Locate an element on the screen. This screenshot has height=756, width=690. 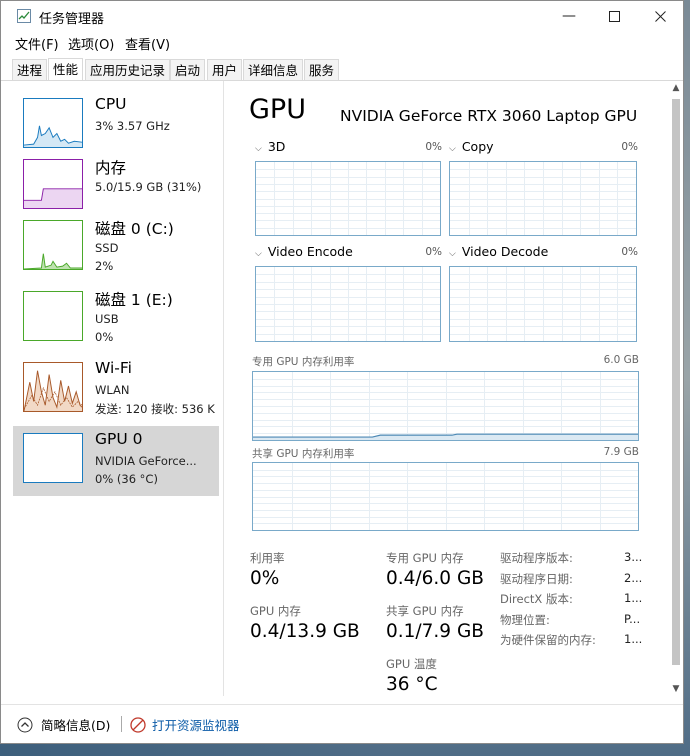
engine-video-decode-label: Video Decode is located at coordinates (505, 251).